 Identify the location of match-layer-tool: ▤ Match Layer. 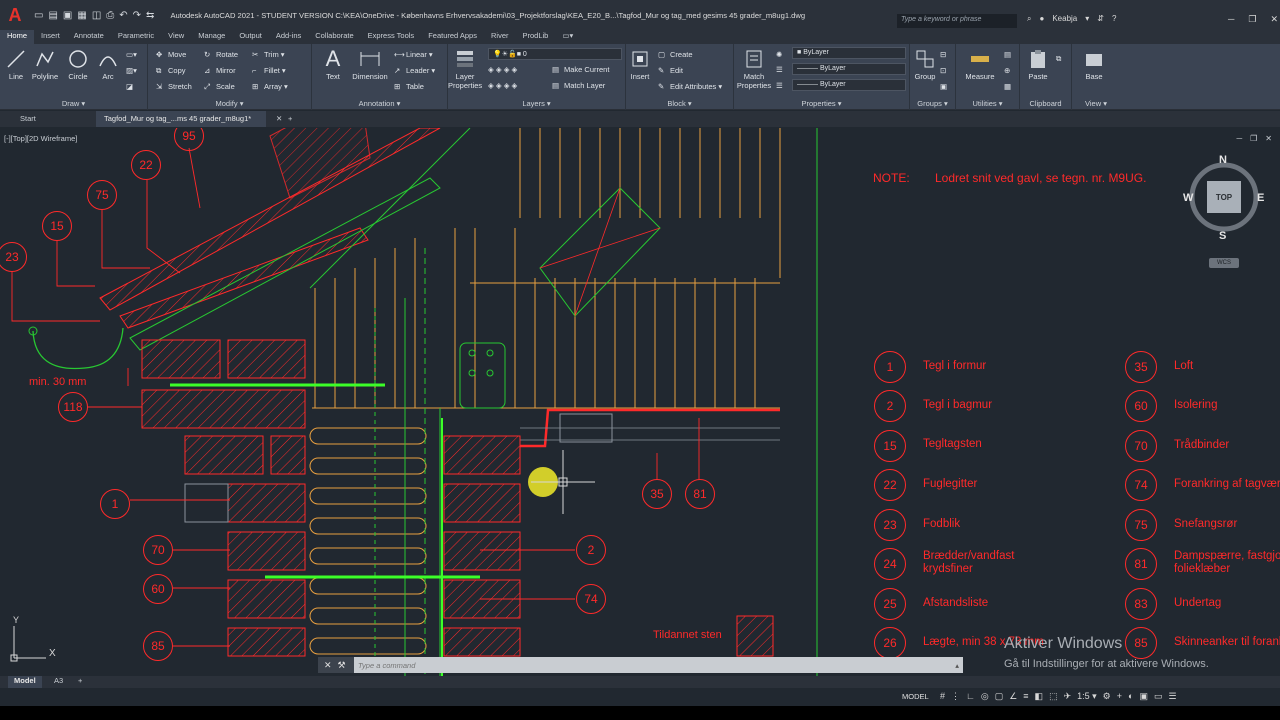
(578, 85).